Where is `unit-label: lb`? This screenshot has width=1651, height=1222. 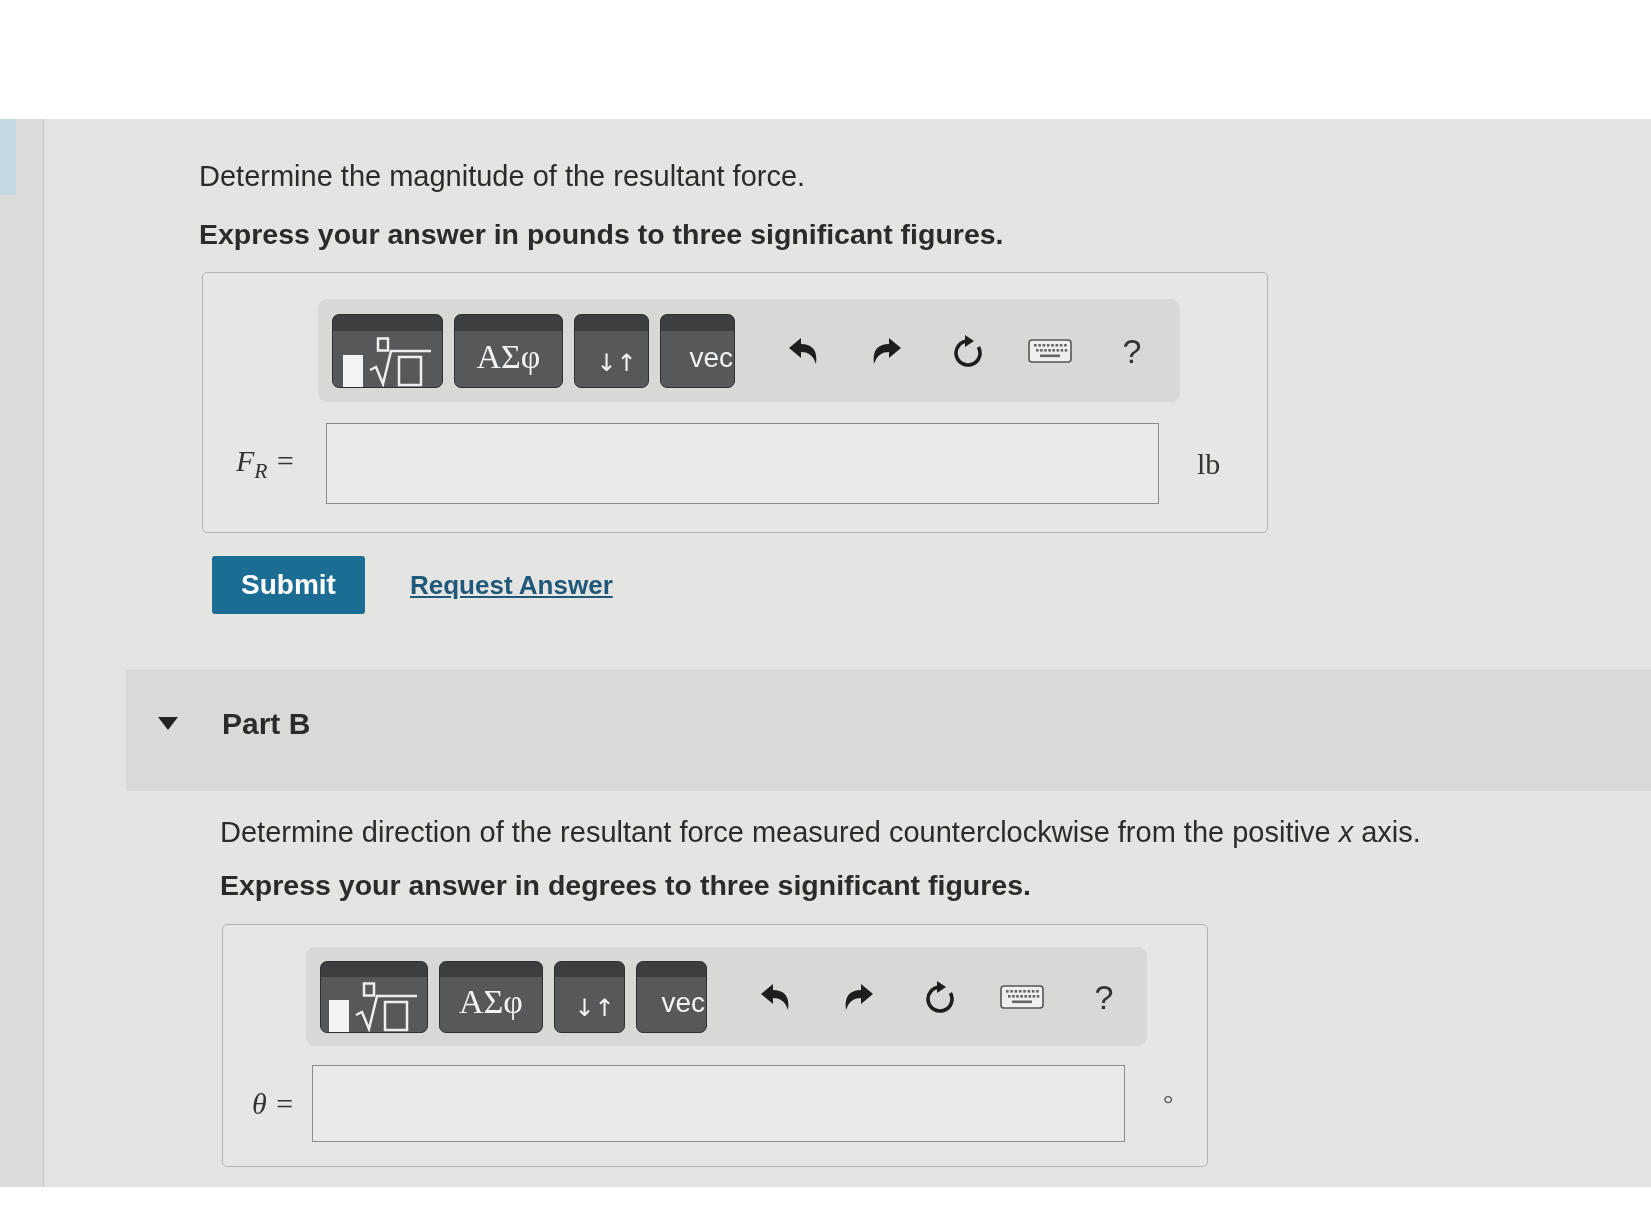 unit-label: lb is located at coordinates (1209, 463).